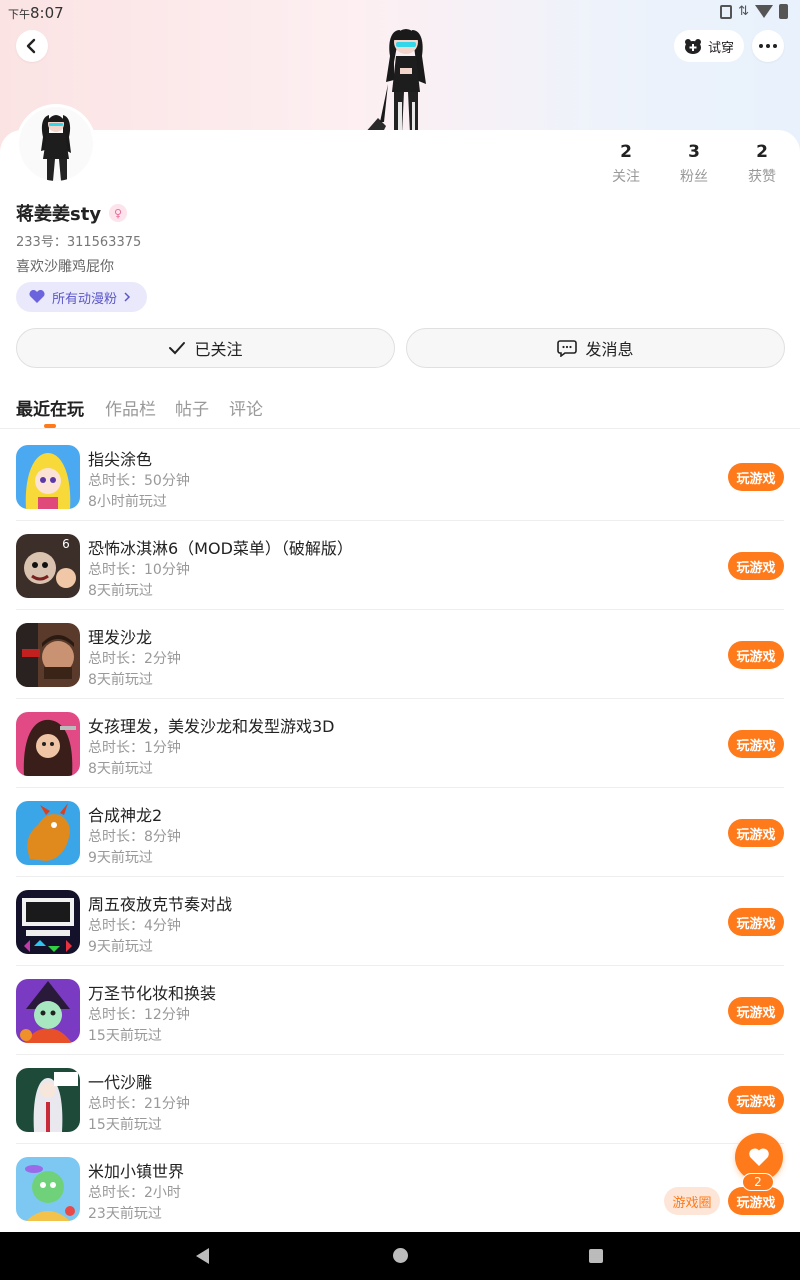  I want to click on game-row: 女孩理发，美发沙龙和发型游戏3D 总时长：1分钟 8天前玩过 玩游戏, so click(400, 743).